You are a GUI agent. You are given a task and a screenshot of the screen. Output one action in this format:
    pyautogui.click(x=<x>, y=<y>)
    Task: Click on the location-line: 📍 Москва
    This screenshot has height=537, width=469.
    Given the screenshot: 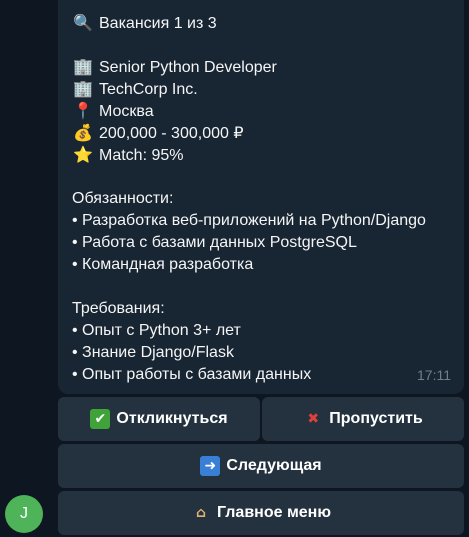 What is the action you would take?
    pyautogui.click(x=261, y=111)
    